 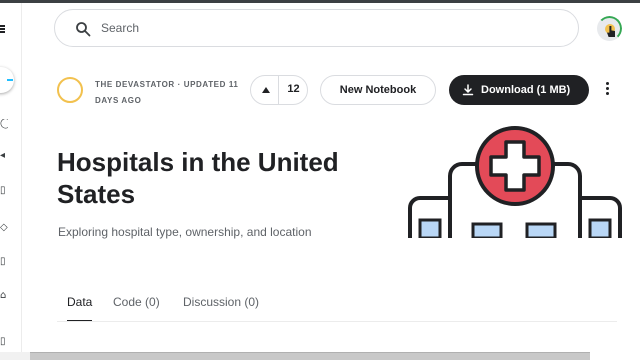 What do you see at coordinates (337, 307) in the screenshot?
I see `dataset-tabs: Data Code (0) Discussion (0)` at bounding box center [337, 307].